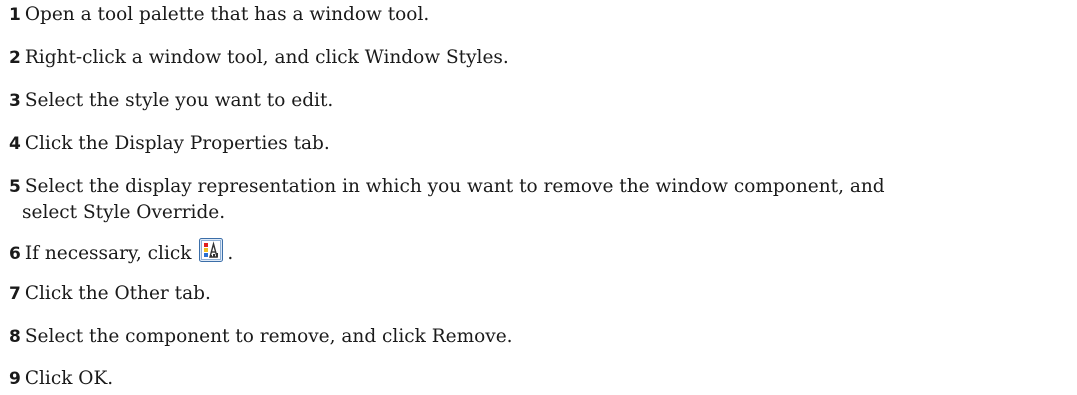 The image size is (1077, 395). I want to click on step-3: 3 Select the style you want to edit., so click(171, 101).